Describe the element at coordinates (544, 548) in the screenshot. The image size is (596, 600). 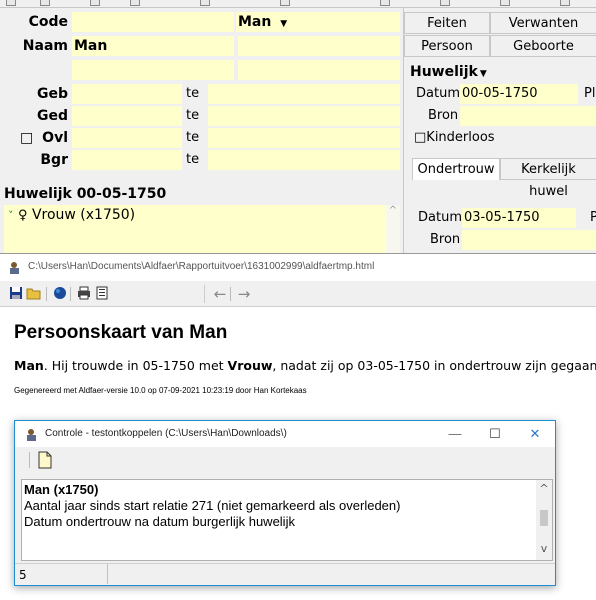
I see `scroll-down-icon: v` at that location.